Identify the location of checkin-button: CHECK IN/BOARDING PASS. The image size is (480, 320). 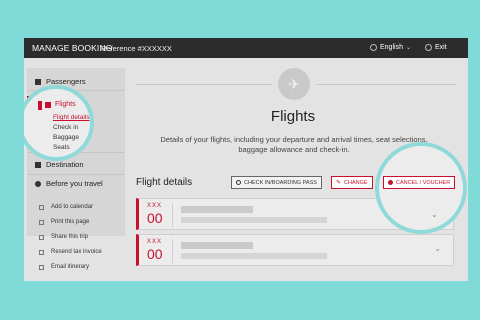
(276, 182).